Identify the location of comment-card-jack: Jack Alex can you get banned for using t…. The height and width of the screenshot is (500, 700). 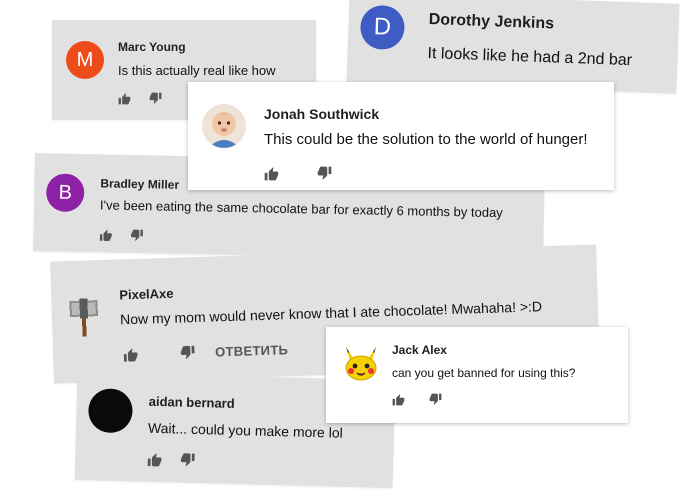
(477, 375).